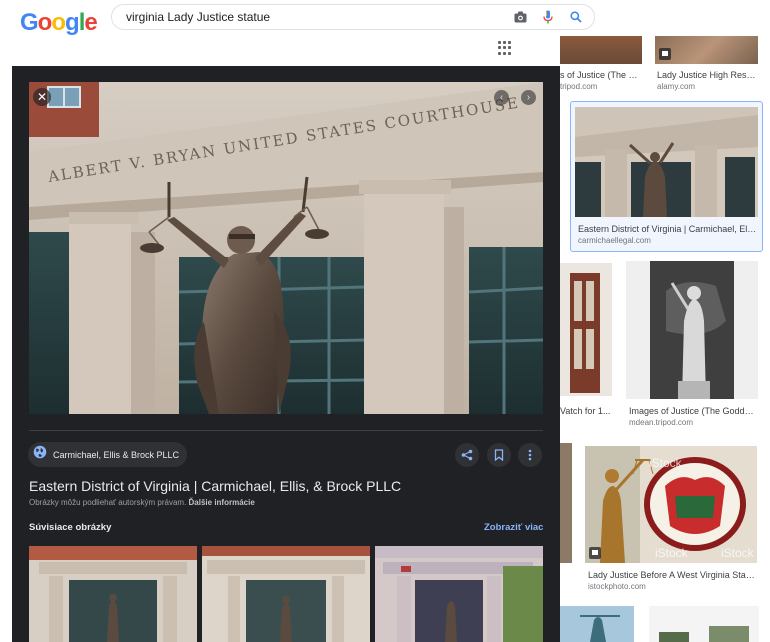  What do you see at coordinates (520, 17) in the screenshot?
I see `camera-icon` at bounding box center [520, 17].